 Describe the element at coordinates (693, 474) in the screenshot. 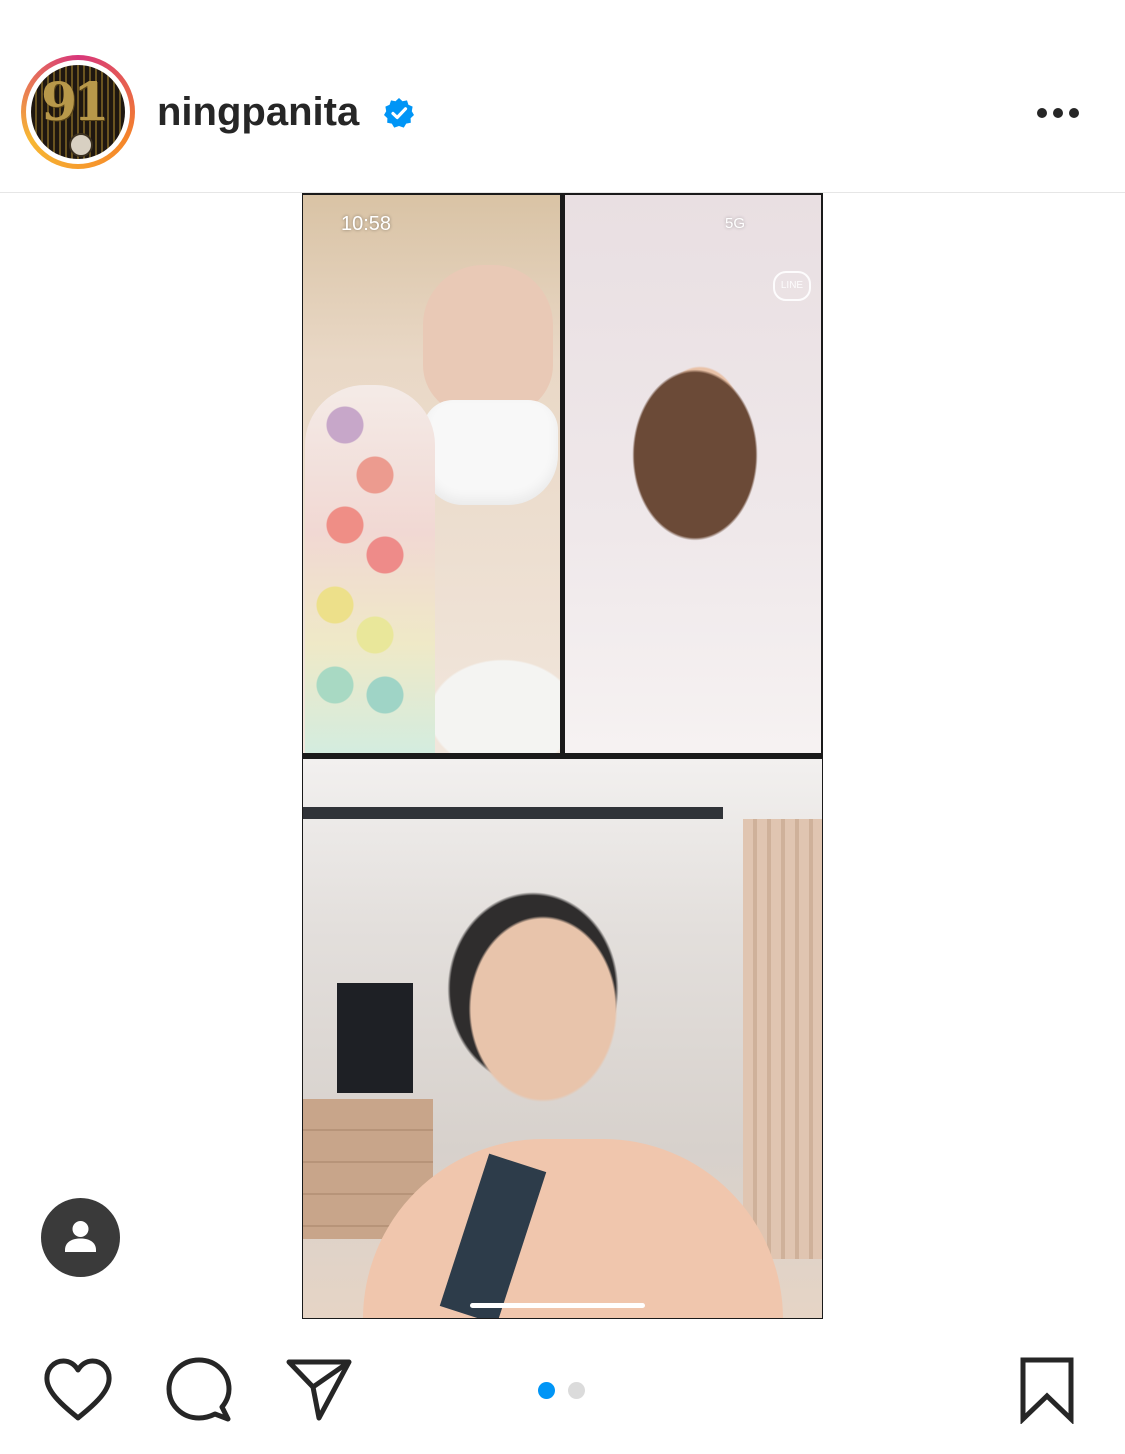

I see `collage-photo-smiling-woman: 5G LINE` at that location.